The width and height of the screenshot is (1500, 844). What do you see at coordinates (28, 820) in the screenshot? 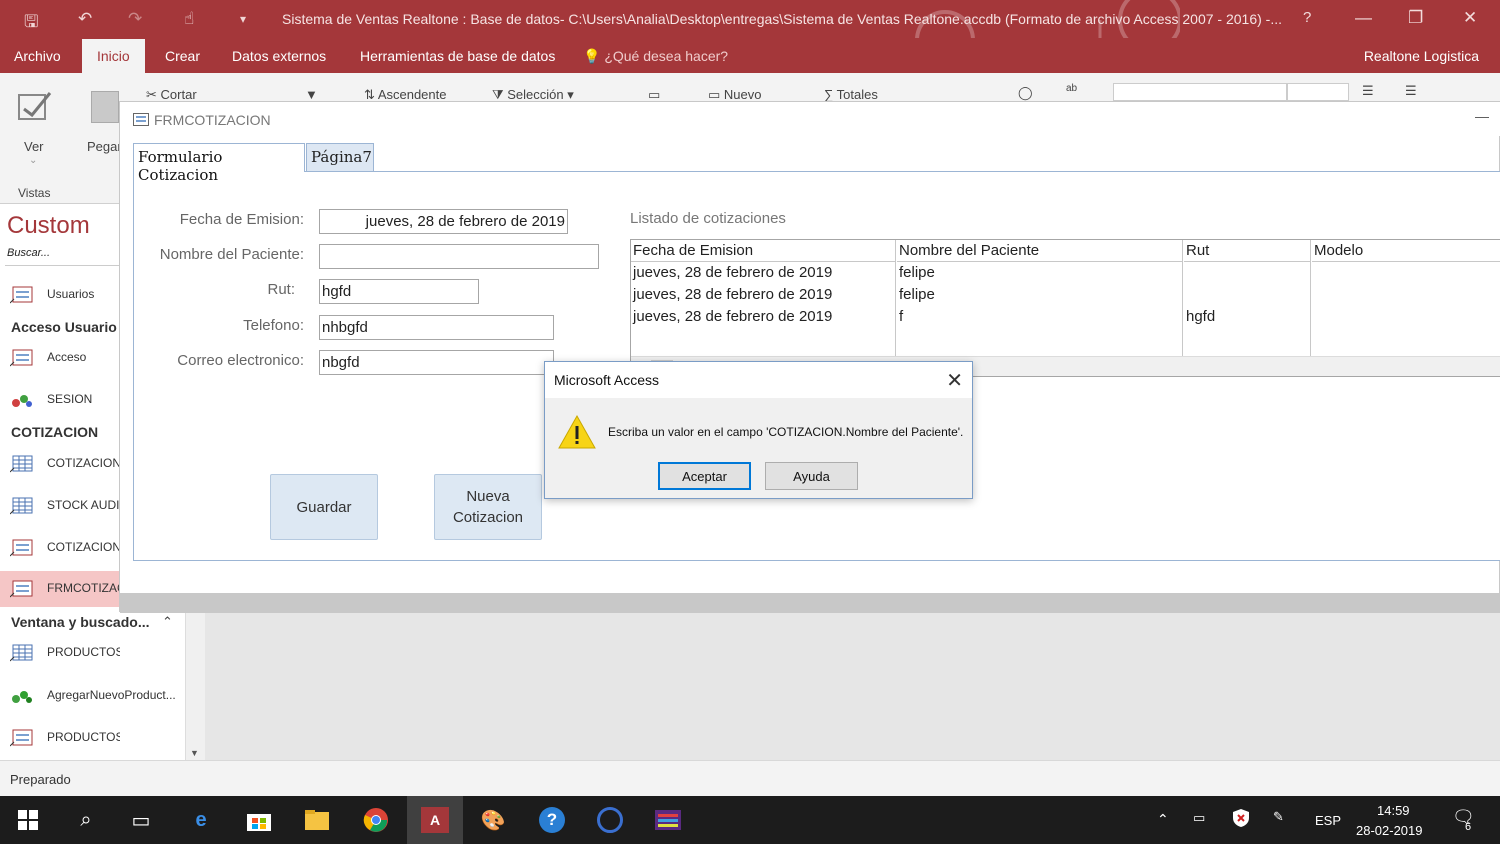
I see `start-button` at bounding box center [28, 820].